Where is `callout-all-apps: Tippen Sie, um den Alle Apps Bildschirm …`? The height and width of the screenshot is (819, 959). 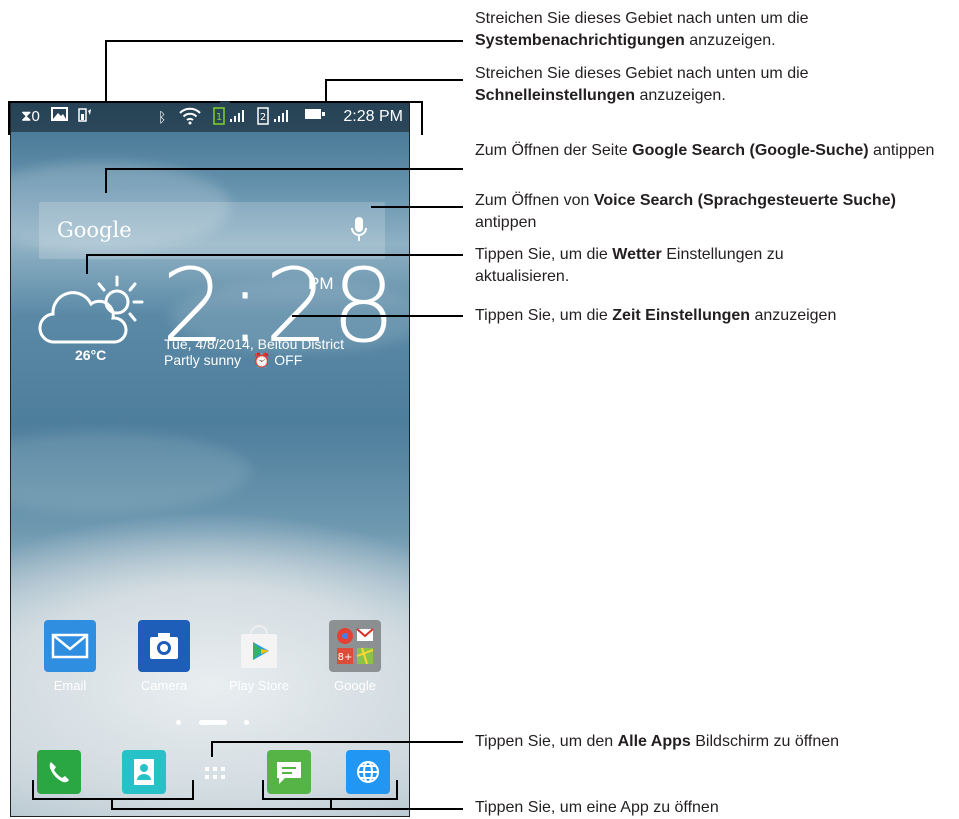
callout-all-apps: Tippen Sie, um den Alle Apps Bildschirm … is located at coordinates (657, 741).